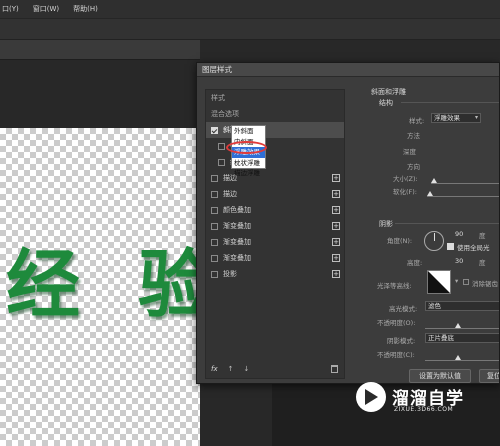 The image size is (500, 446). I want to click on style-select: 浮雕效果 ▾, so click(456, 118).